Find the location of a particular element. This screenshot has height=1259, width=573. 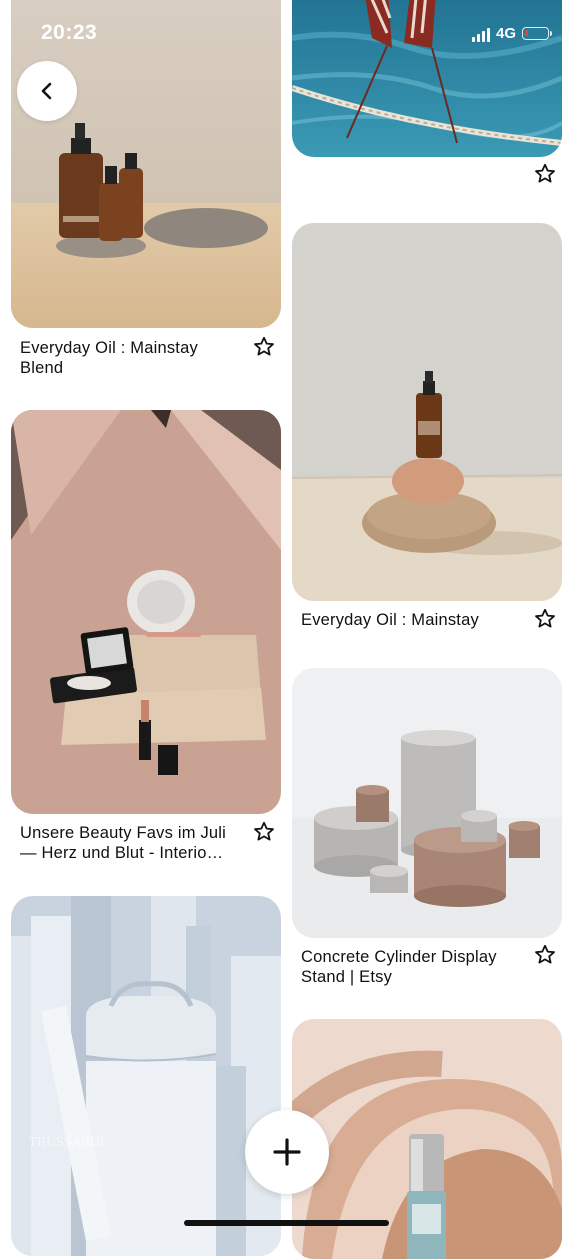

back-button is located at coordinates (47, 91).